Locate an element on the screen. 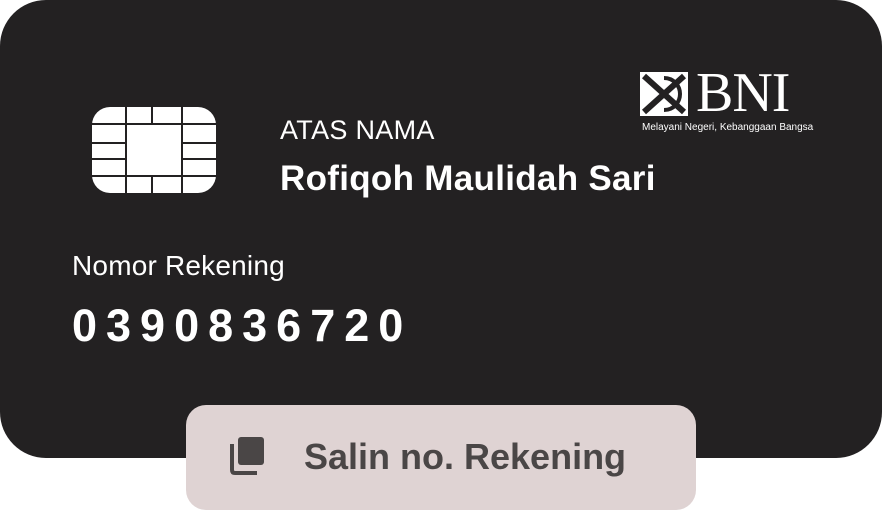 This screenshot has height=510, width=882. copy-account-number-button: Salin no. Rekening is located at coordinates (441, 457).